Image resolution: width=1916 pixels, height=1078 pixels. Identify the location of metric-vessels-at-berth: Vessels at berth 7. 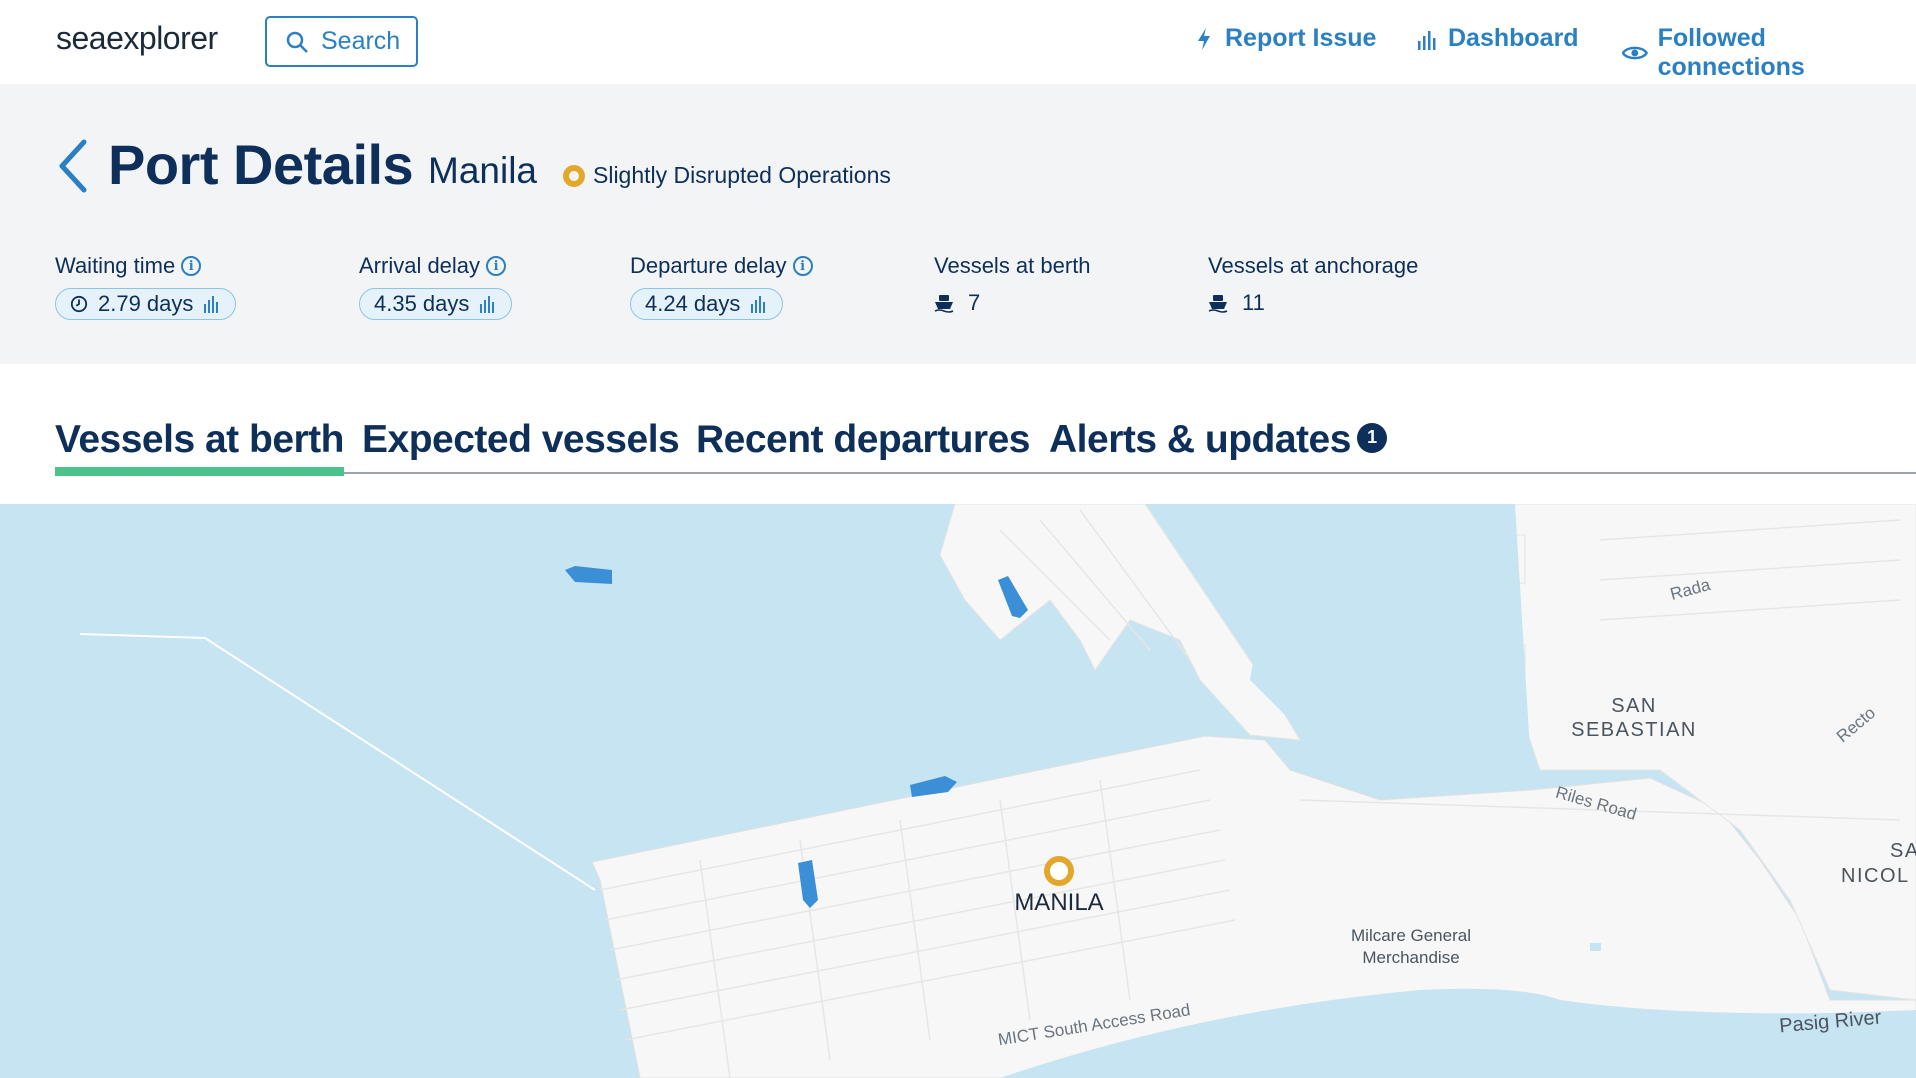
(1012, 284).